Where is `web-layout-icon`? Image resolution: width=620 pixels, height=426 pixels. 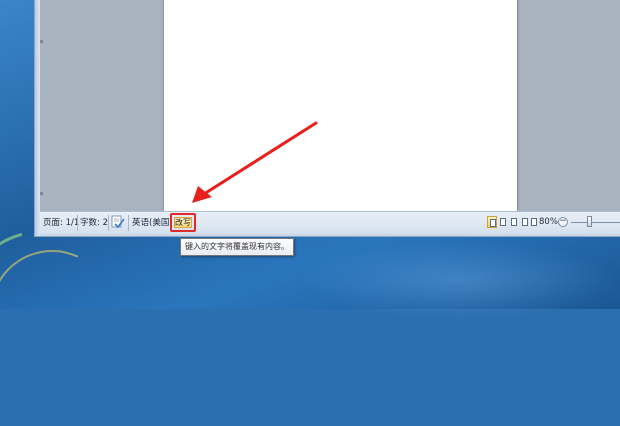
web-layout-icon is located at coordinates (514, 222).